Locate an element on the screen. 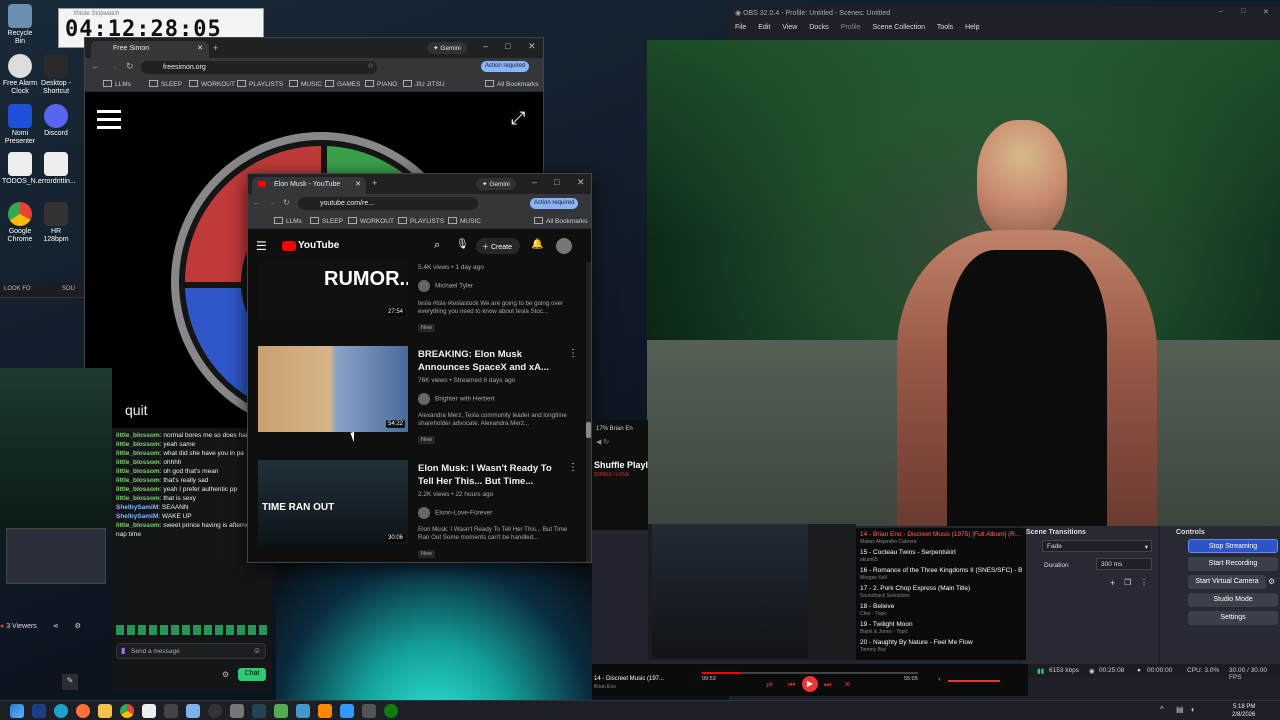 This screenshot has height=720, width=1280. bookmark-jiu-jitsu: JIU JITSU is located at coordinates (424, 84).